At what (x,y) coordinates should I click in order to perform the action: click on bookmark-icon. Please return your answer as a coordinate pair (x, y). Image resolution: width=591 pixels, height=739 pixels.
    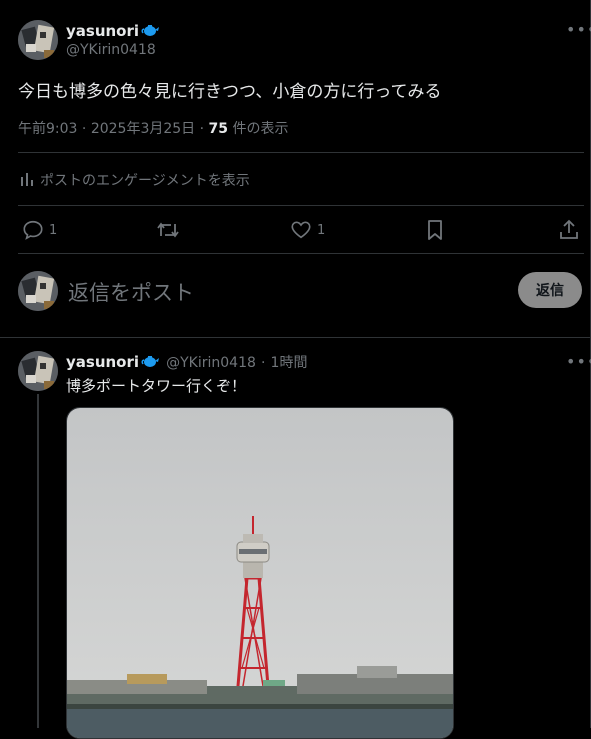
    Looking at the image, I should click on (435, 230).